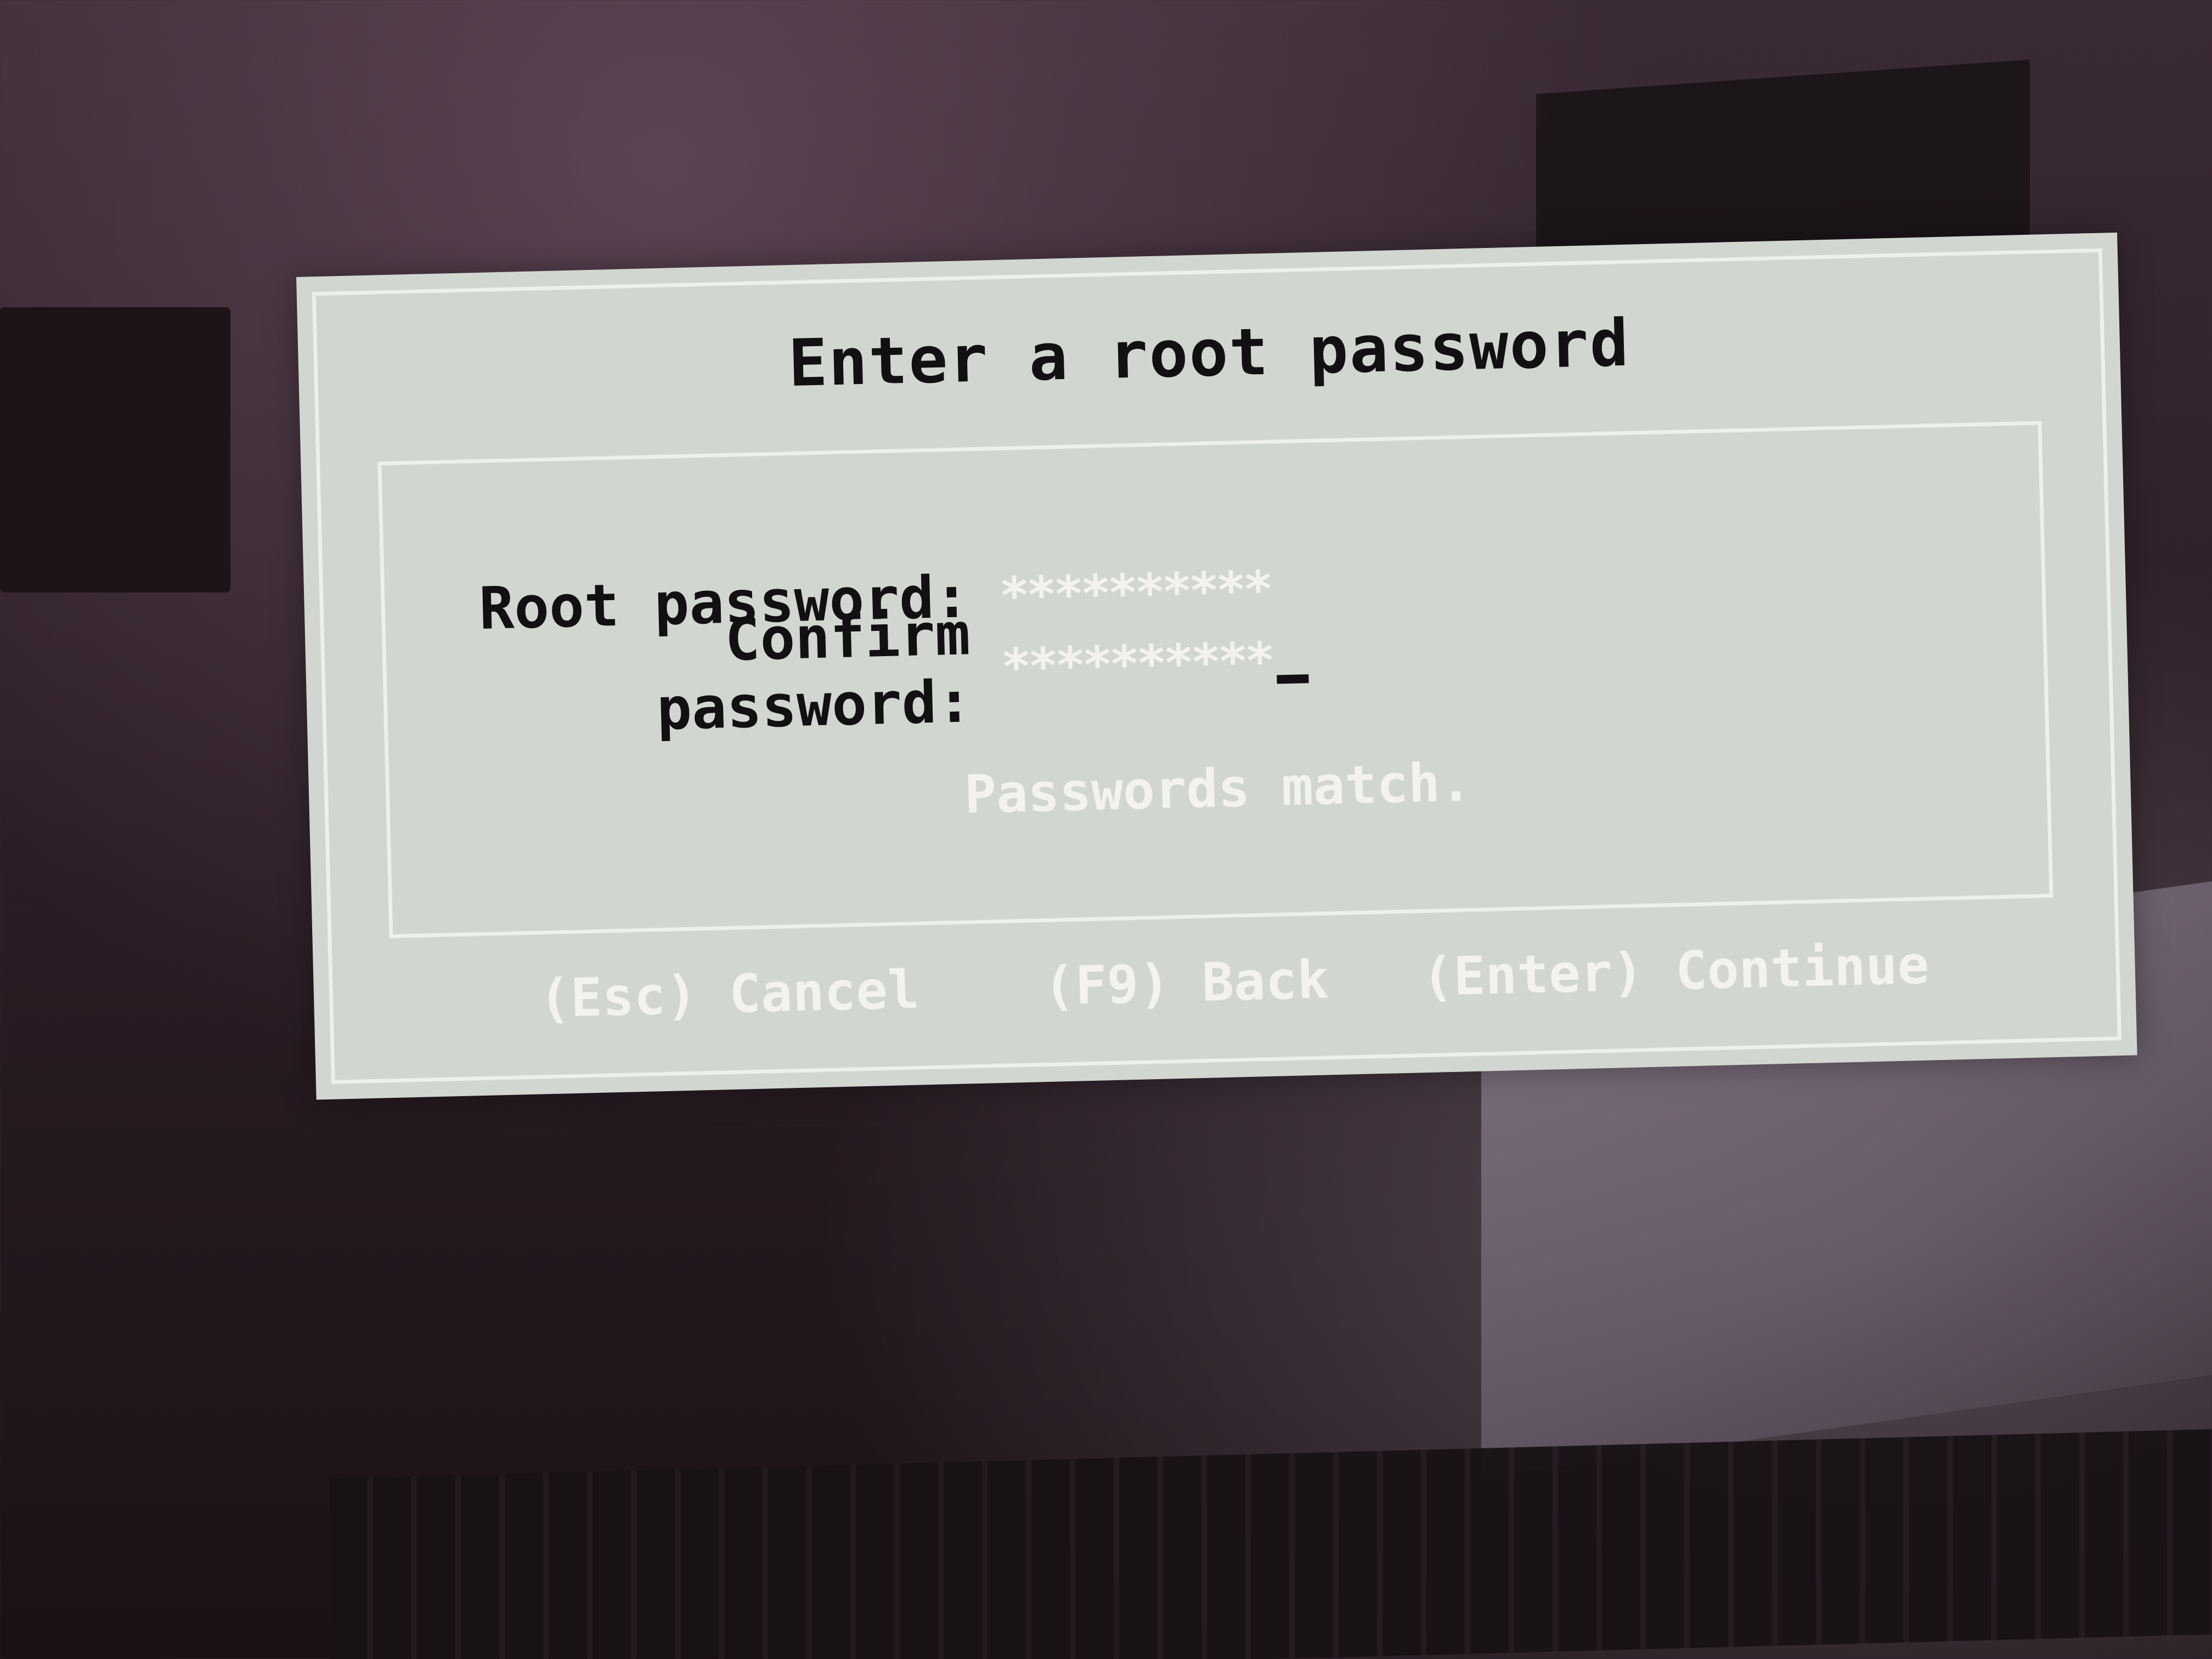  I want to click on confirm-password-row: Confirm password: **********, so click(847, 672).